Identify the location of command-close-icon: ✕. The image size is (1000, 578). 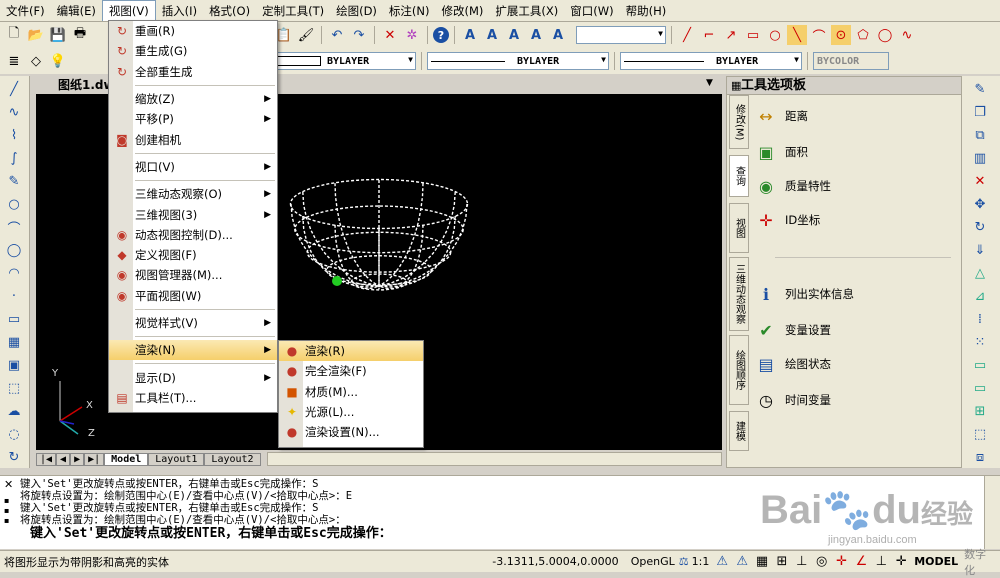
(8, 484).